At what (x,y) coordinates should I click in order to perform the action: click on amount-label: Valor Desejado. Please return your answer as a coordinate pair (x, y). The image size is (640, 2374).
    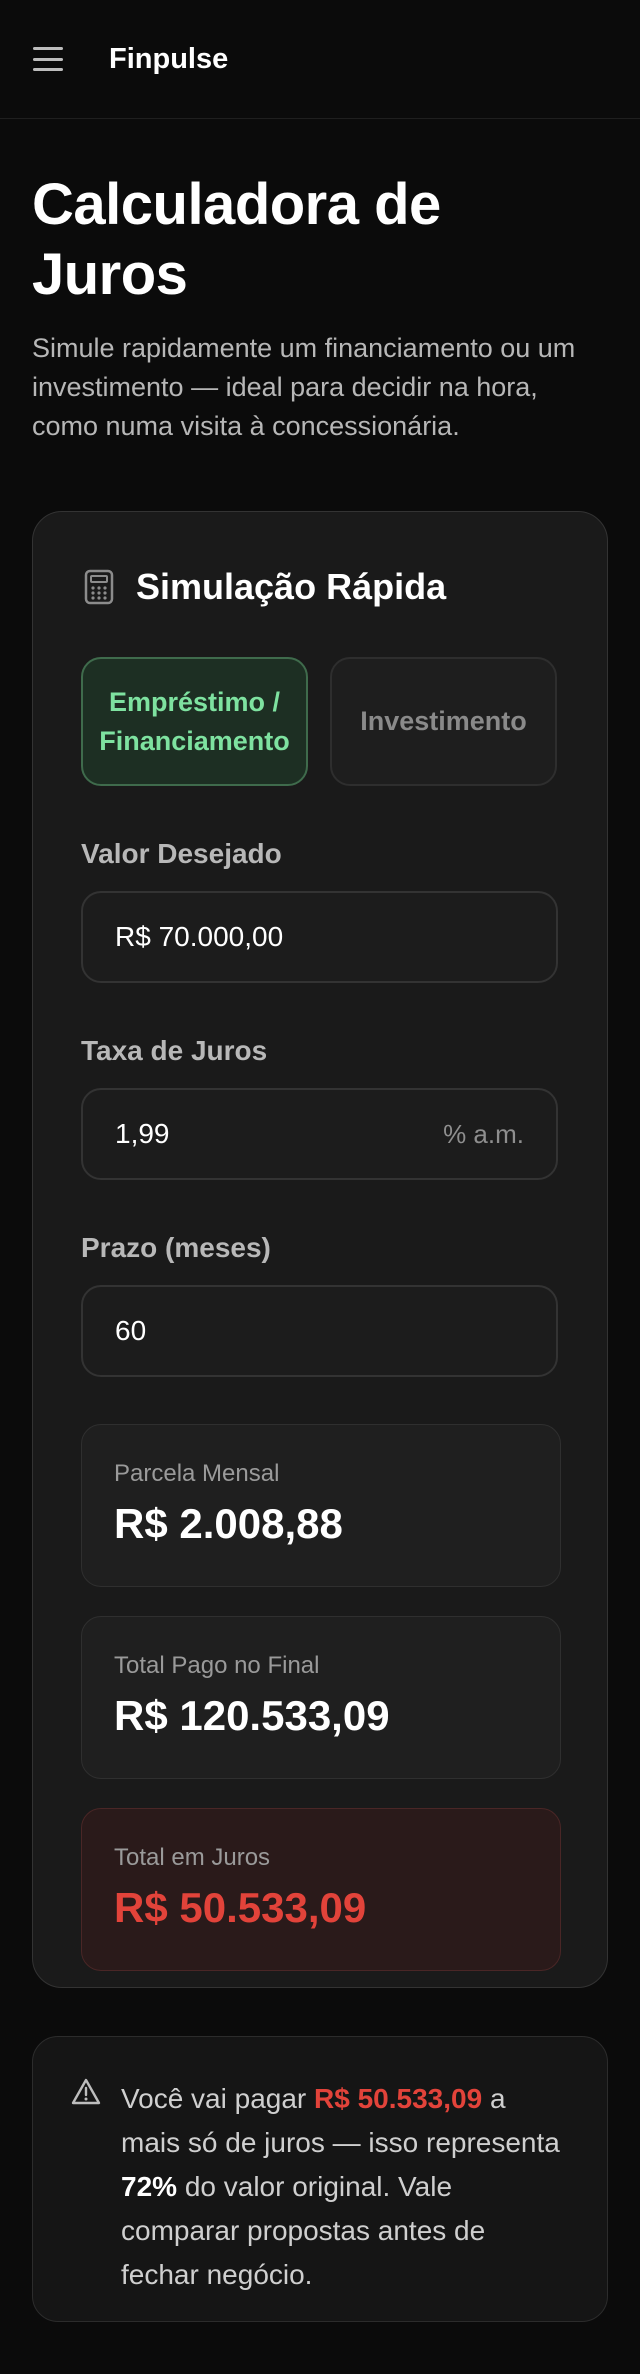
    Looking at the image, I should click on (181, 853).